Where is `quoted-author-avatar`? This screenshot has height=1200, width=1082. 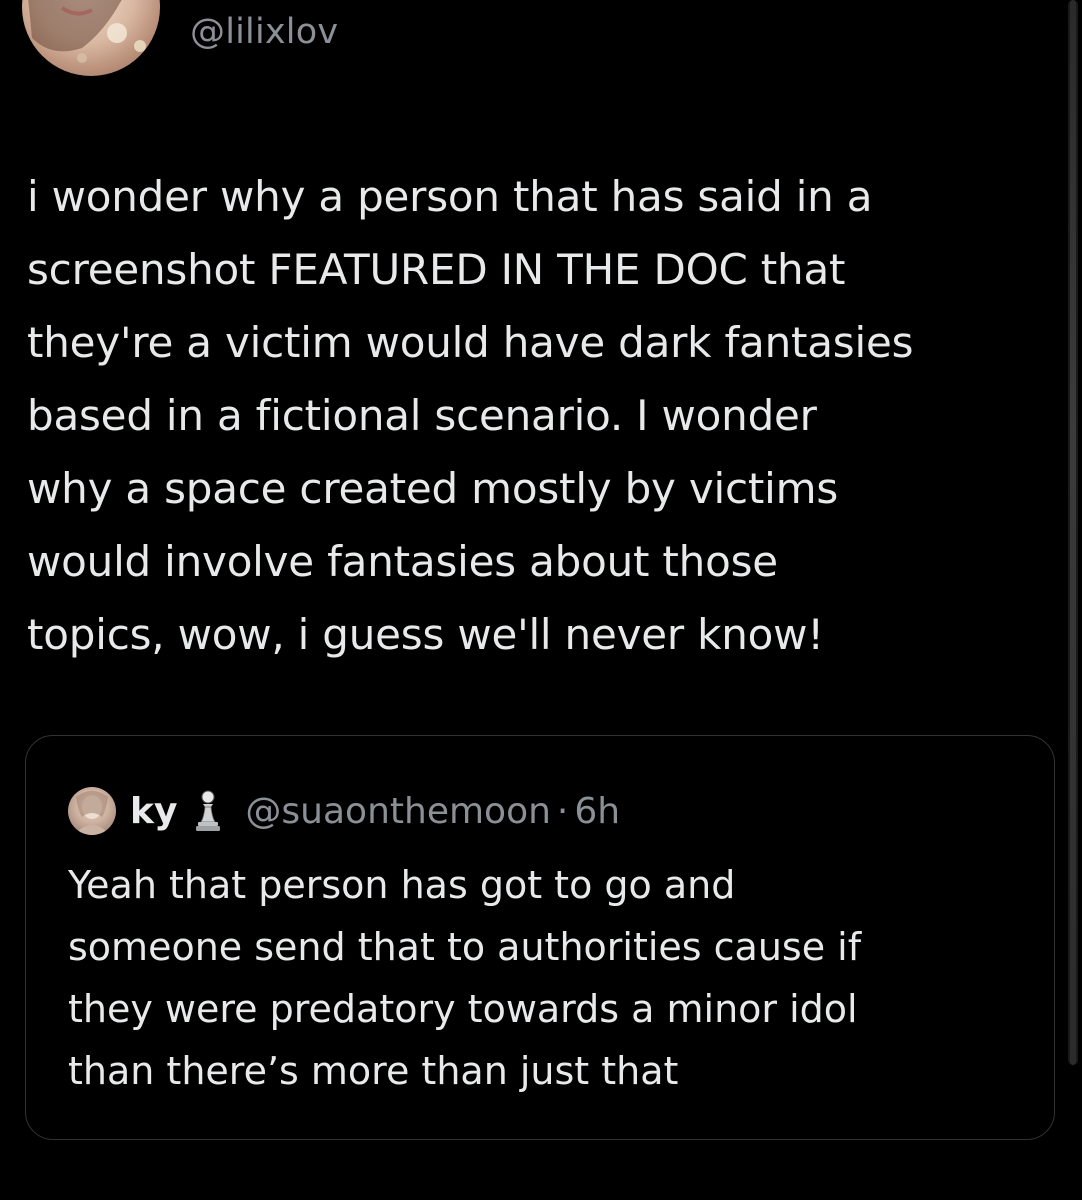
quoted-author-avatar is located at coordinates (92, 811).